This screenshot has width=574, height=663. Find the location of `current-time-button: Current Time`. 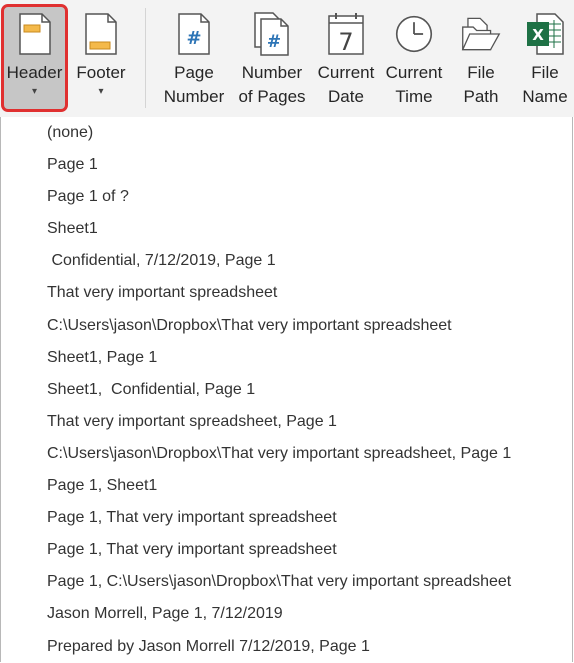

current-time-button: Current Time is located at coordinates (414, 58).